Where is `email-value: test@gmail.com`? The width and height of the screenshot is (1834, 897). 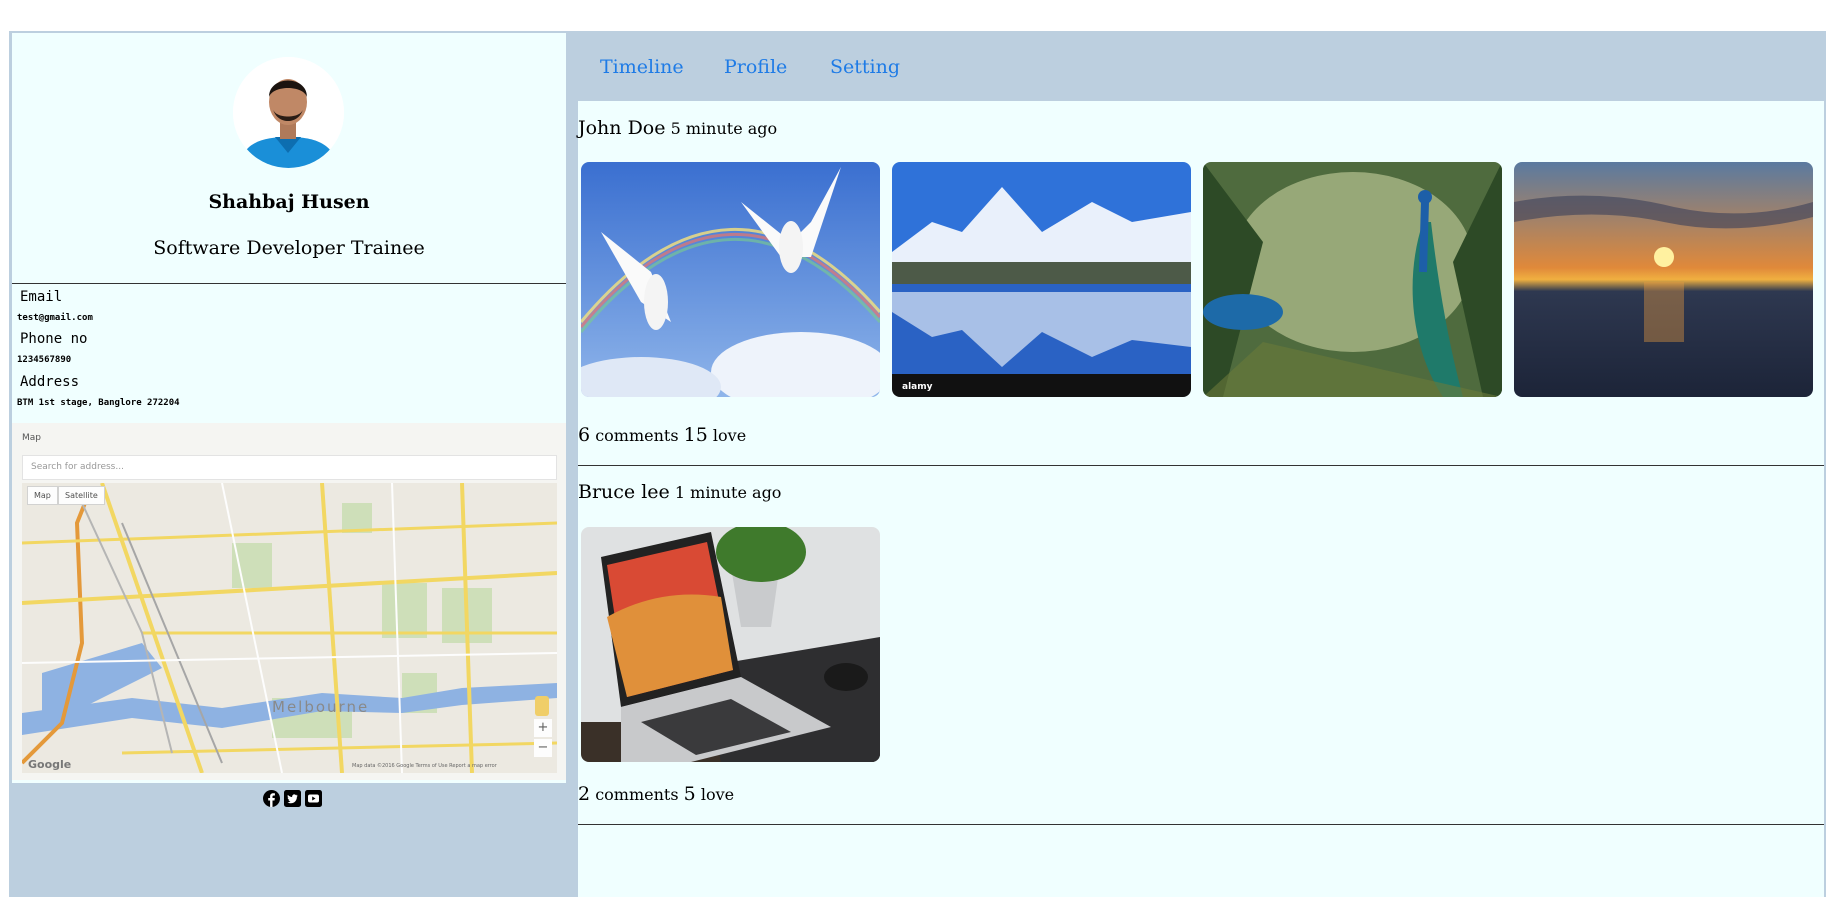
email-value: test@gmail.com is located at coordinates (55, 318).